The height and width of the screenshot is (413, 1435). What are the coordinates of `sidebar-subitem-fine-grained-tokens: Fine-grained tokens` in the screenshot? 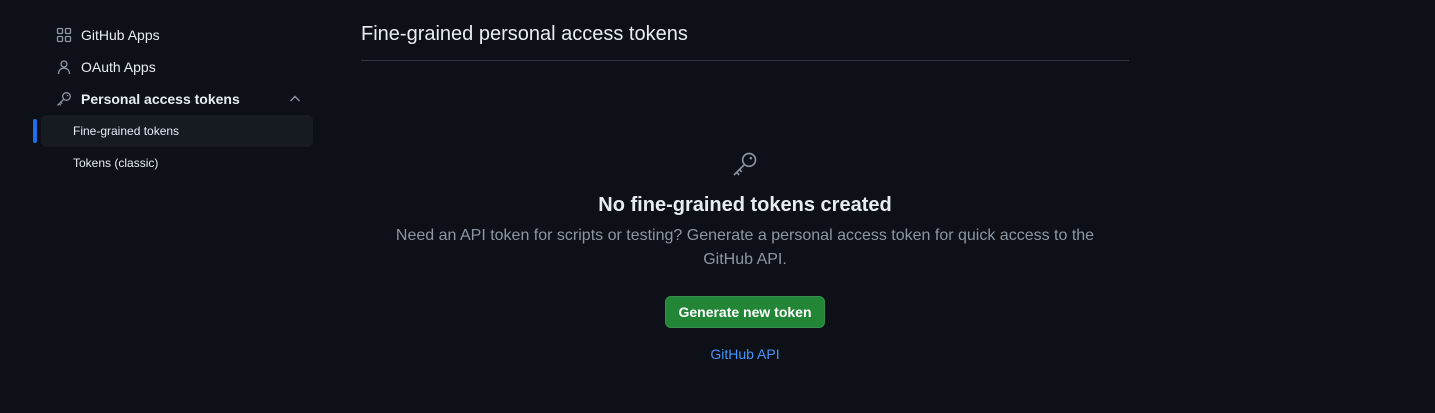 It's located at (173, 131).